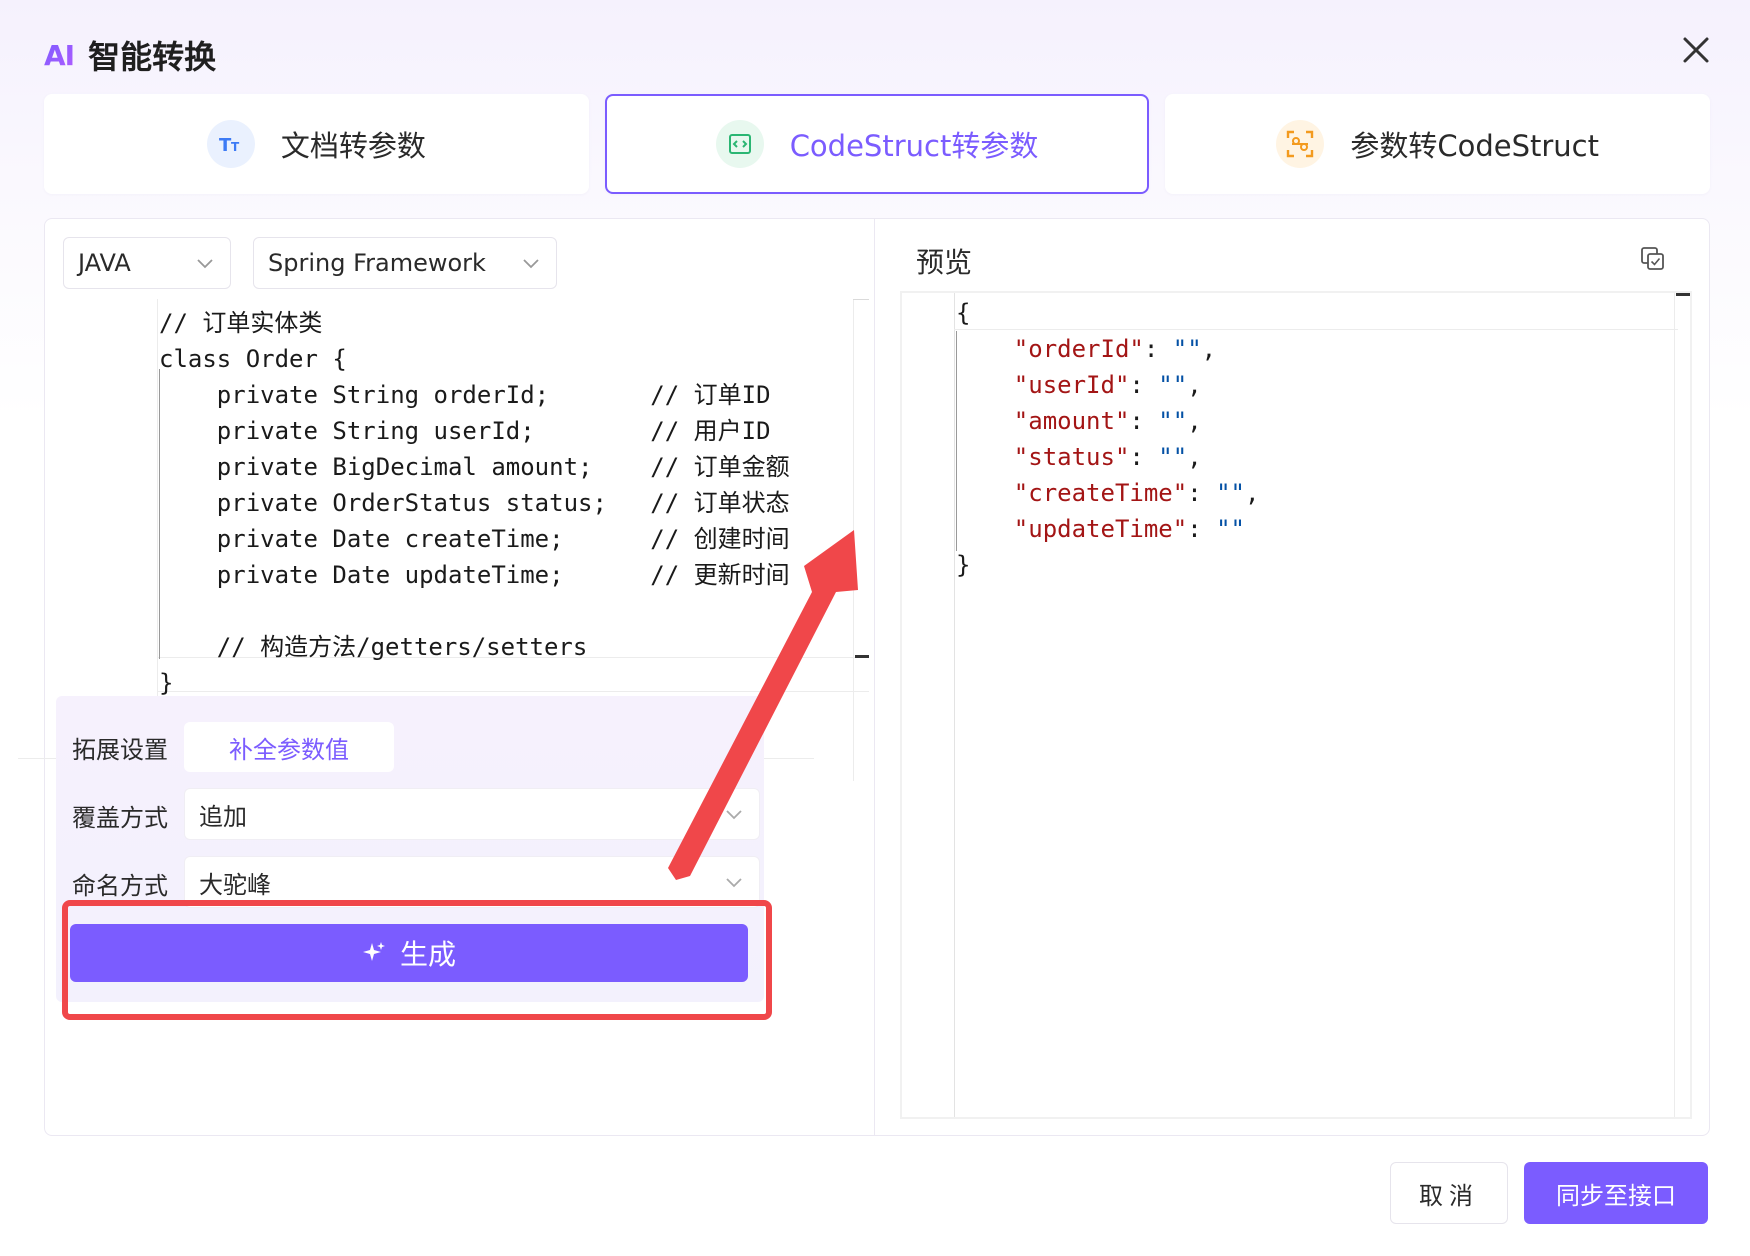 The height and width of the screenshot is (1256, 1750). I want to click on fill-param-values-chip: 补全参数值, so click(289, 747).